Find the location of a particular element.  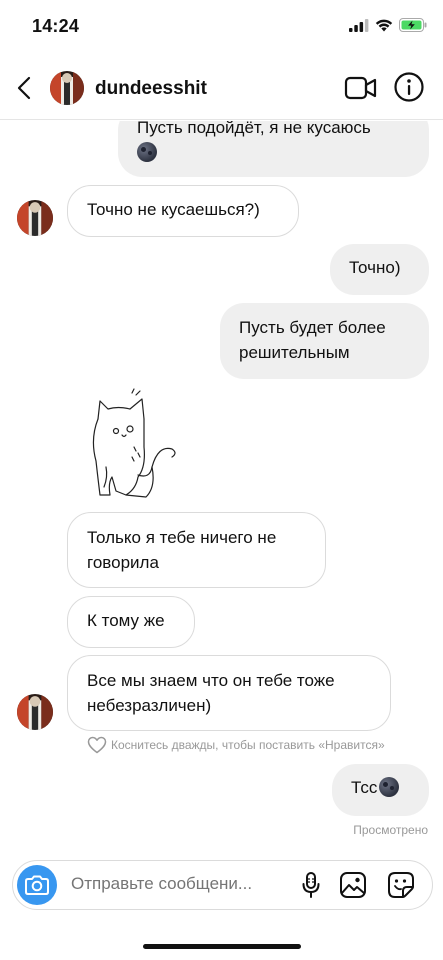

image-icon is located at coordinates (353, 885).